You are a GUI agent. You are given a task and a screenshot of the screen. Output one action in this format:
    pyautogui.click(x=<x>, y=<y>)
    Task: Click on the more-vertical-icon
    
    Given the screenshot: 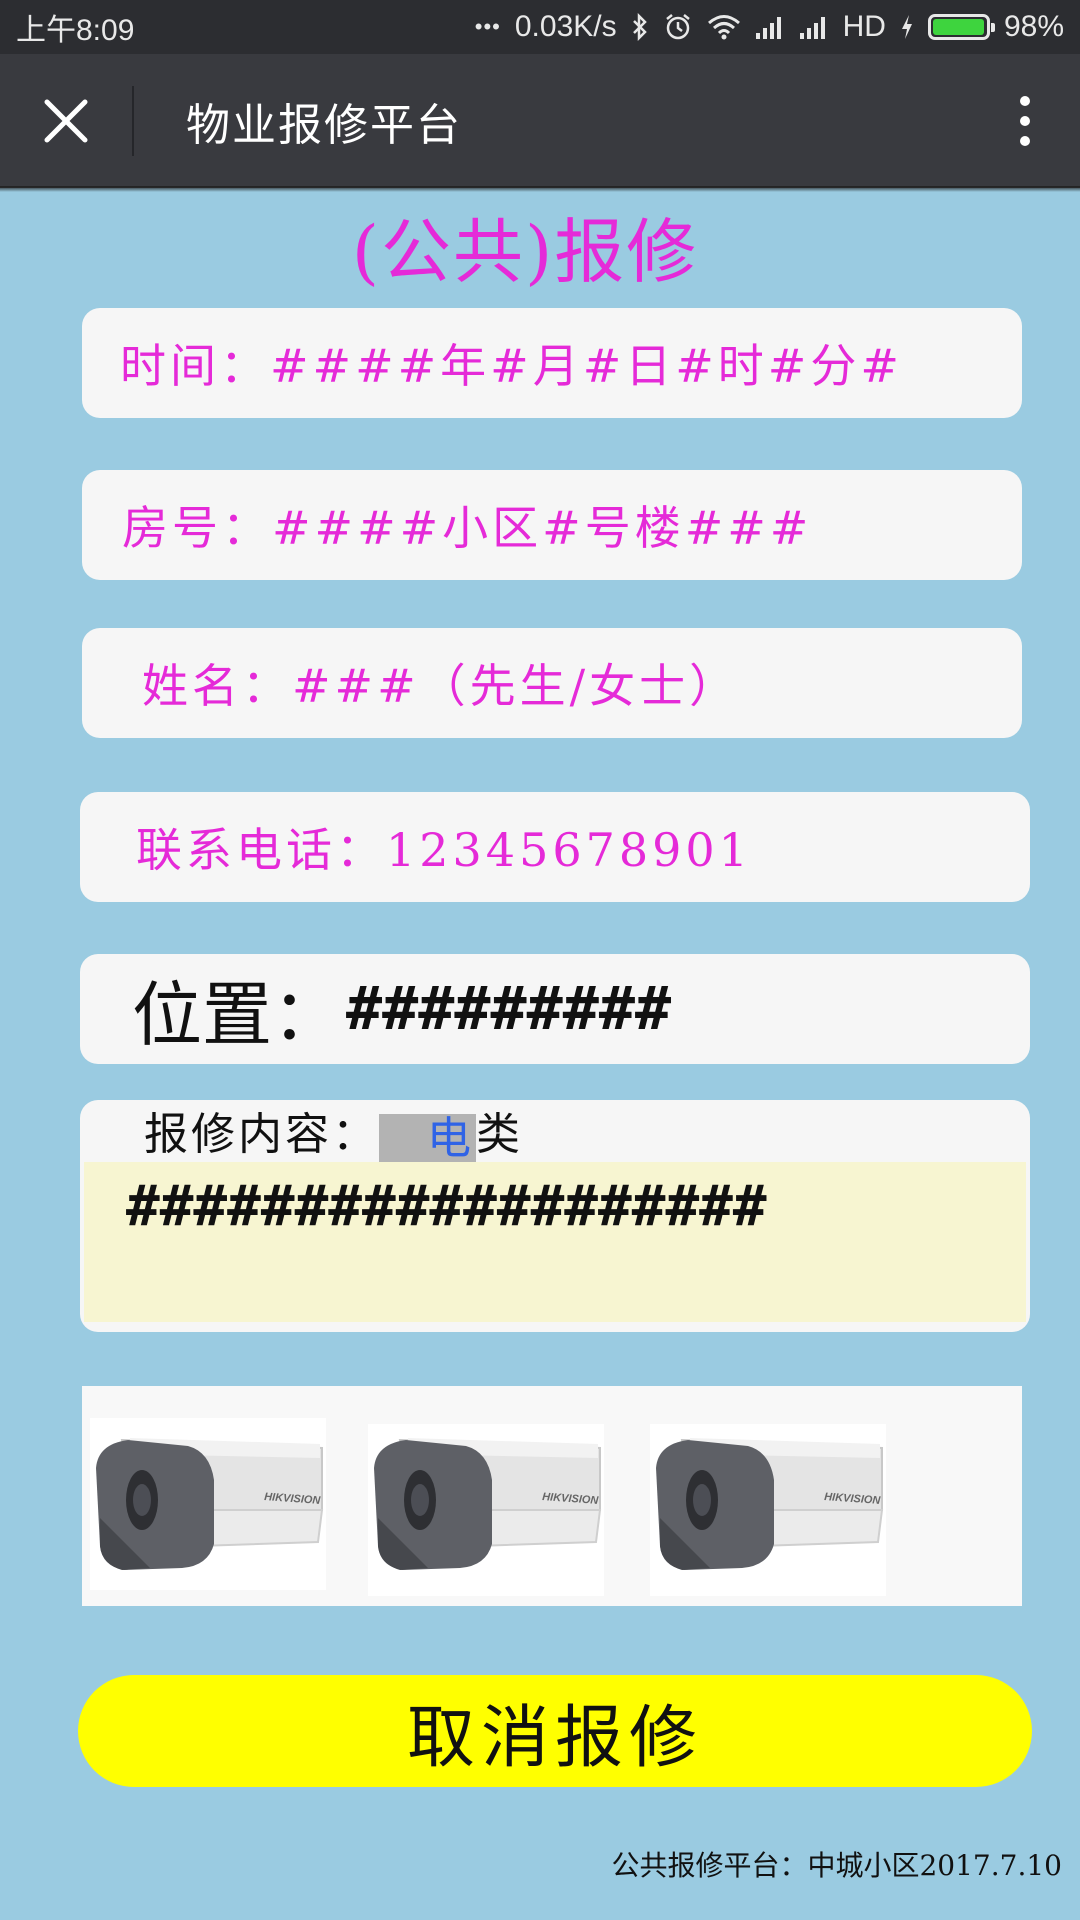 What is the action you would take?
    pyautogui.click(x=1025, y=121)
    